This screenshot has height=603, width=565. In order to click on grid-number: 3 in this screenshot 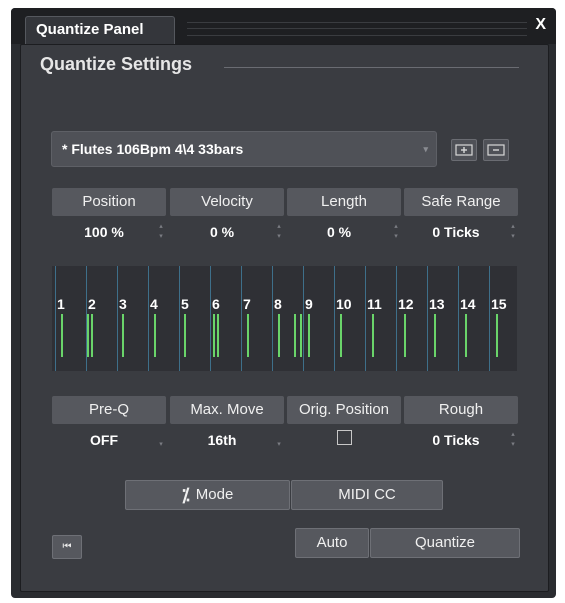, I will do `click(123, 304)`.